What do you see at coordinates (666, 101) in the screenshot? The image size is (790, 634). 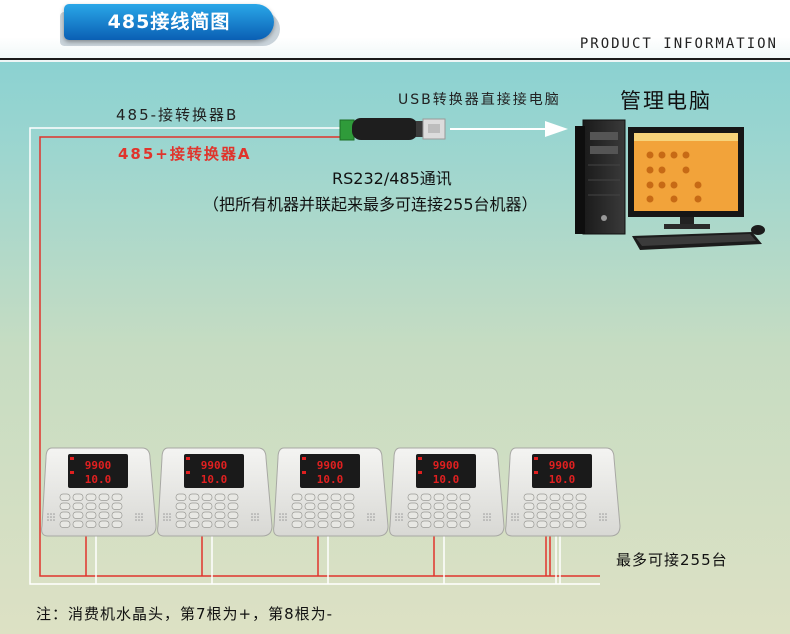 I see `pc-label: 管理电脑` at bounding box center [666, 101].